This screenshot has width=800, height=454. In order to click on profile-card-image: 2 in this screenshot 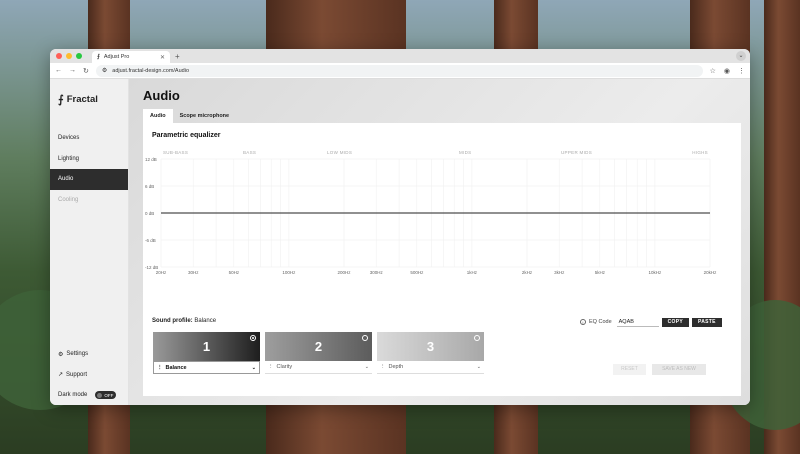, I will do `click(318, 346)`.